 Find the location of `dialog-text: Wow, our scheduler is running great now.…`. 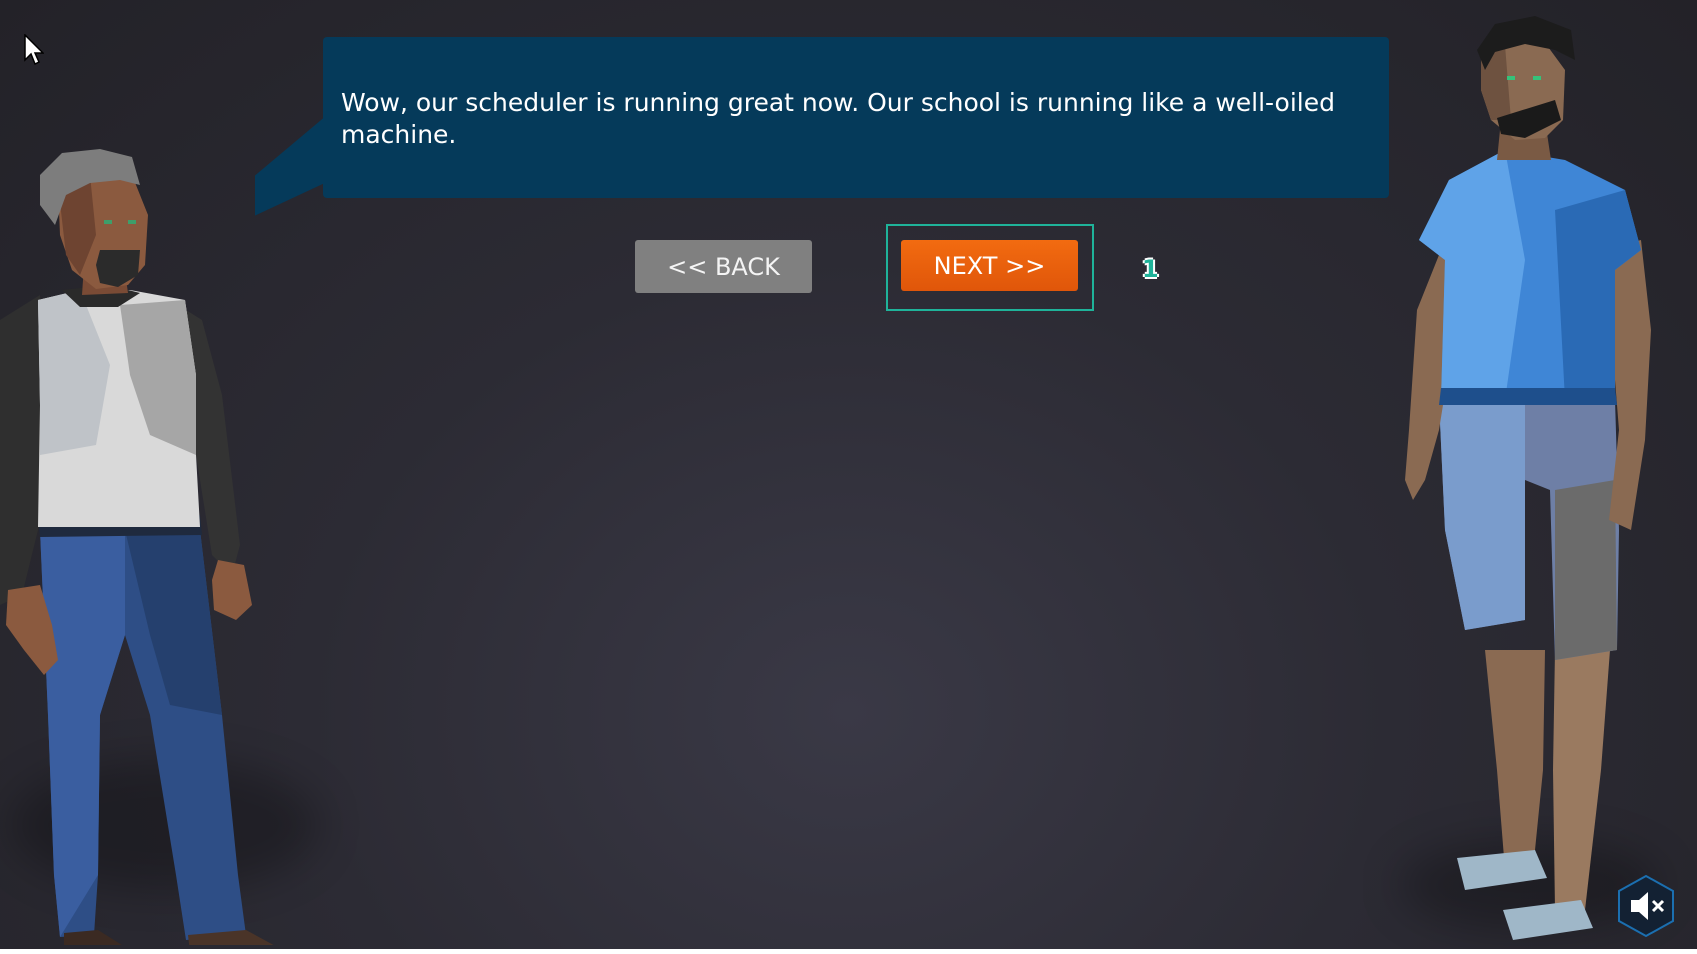

dialog-text: Wow, our scheduler is running great now.… is located at coordinates (838, 118).